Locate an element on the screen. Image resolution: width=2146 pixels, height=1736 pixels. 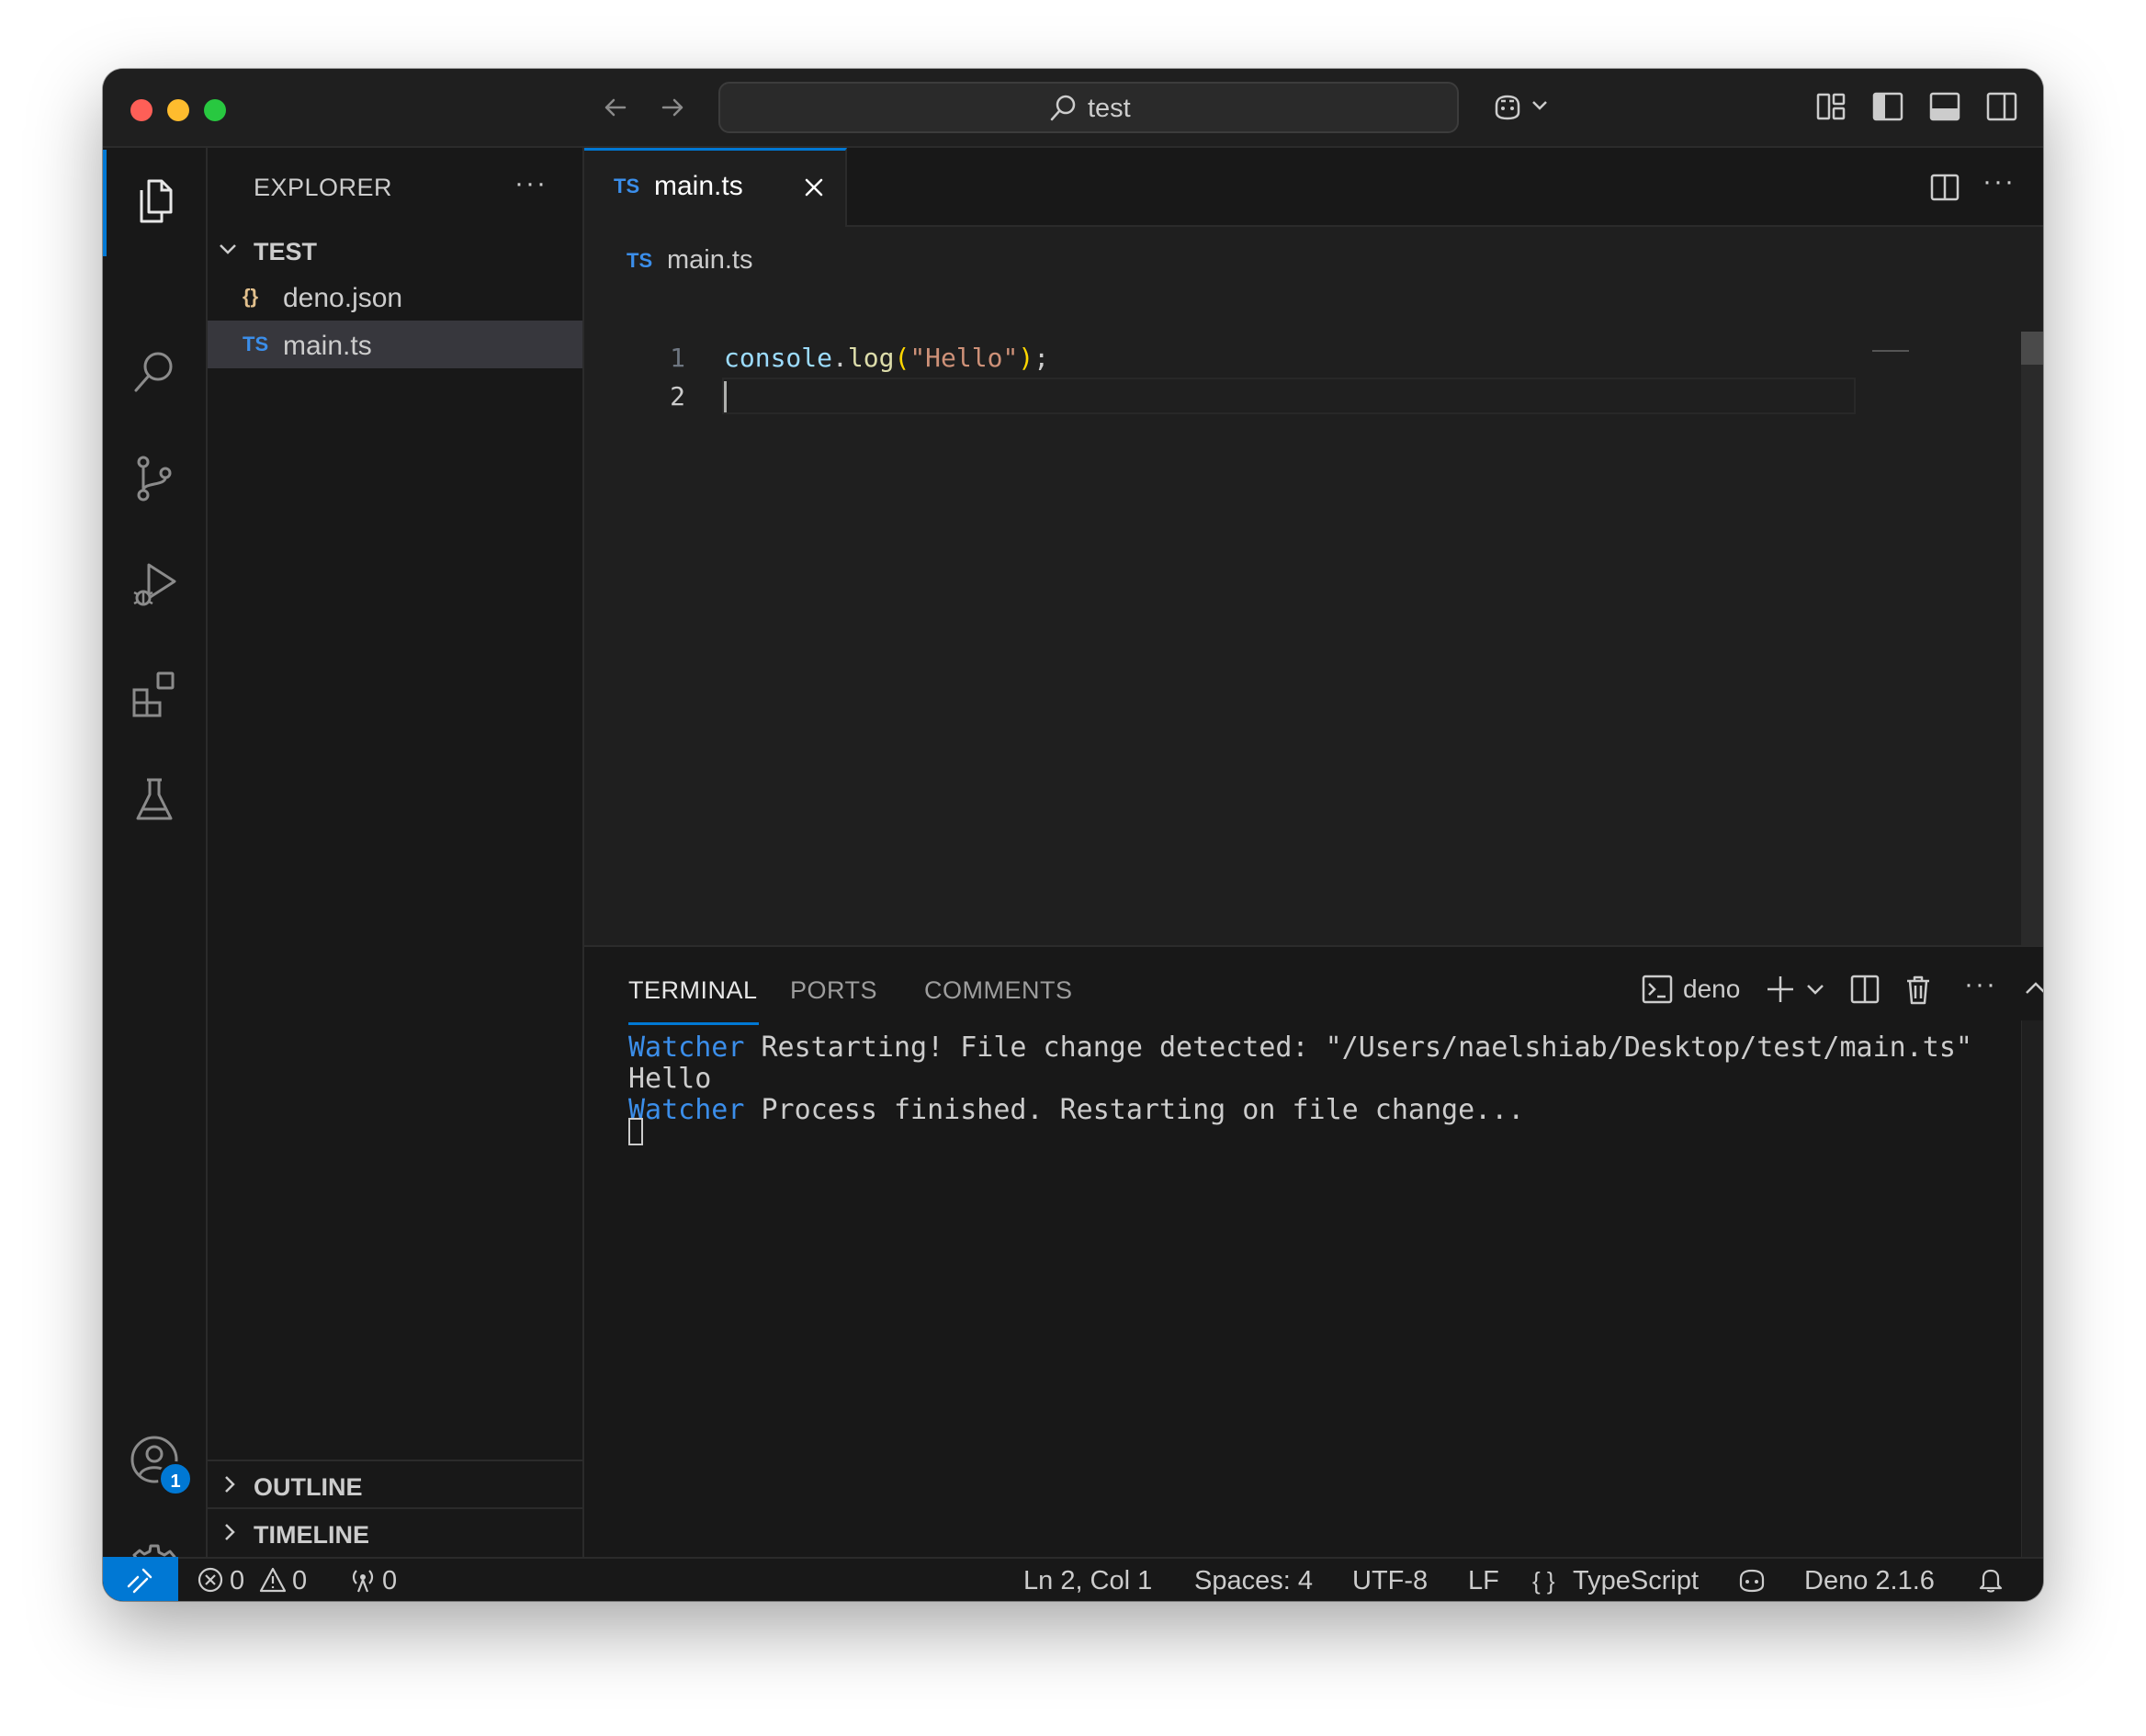
editor-scrollbar is located at coordinates (2032, 638).